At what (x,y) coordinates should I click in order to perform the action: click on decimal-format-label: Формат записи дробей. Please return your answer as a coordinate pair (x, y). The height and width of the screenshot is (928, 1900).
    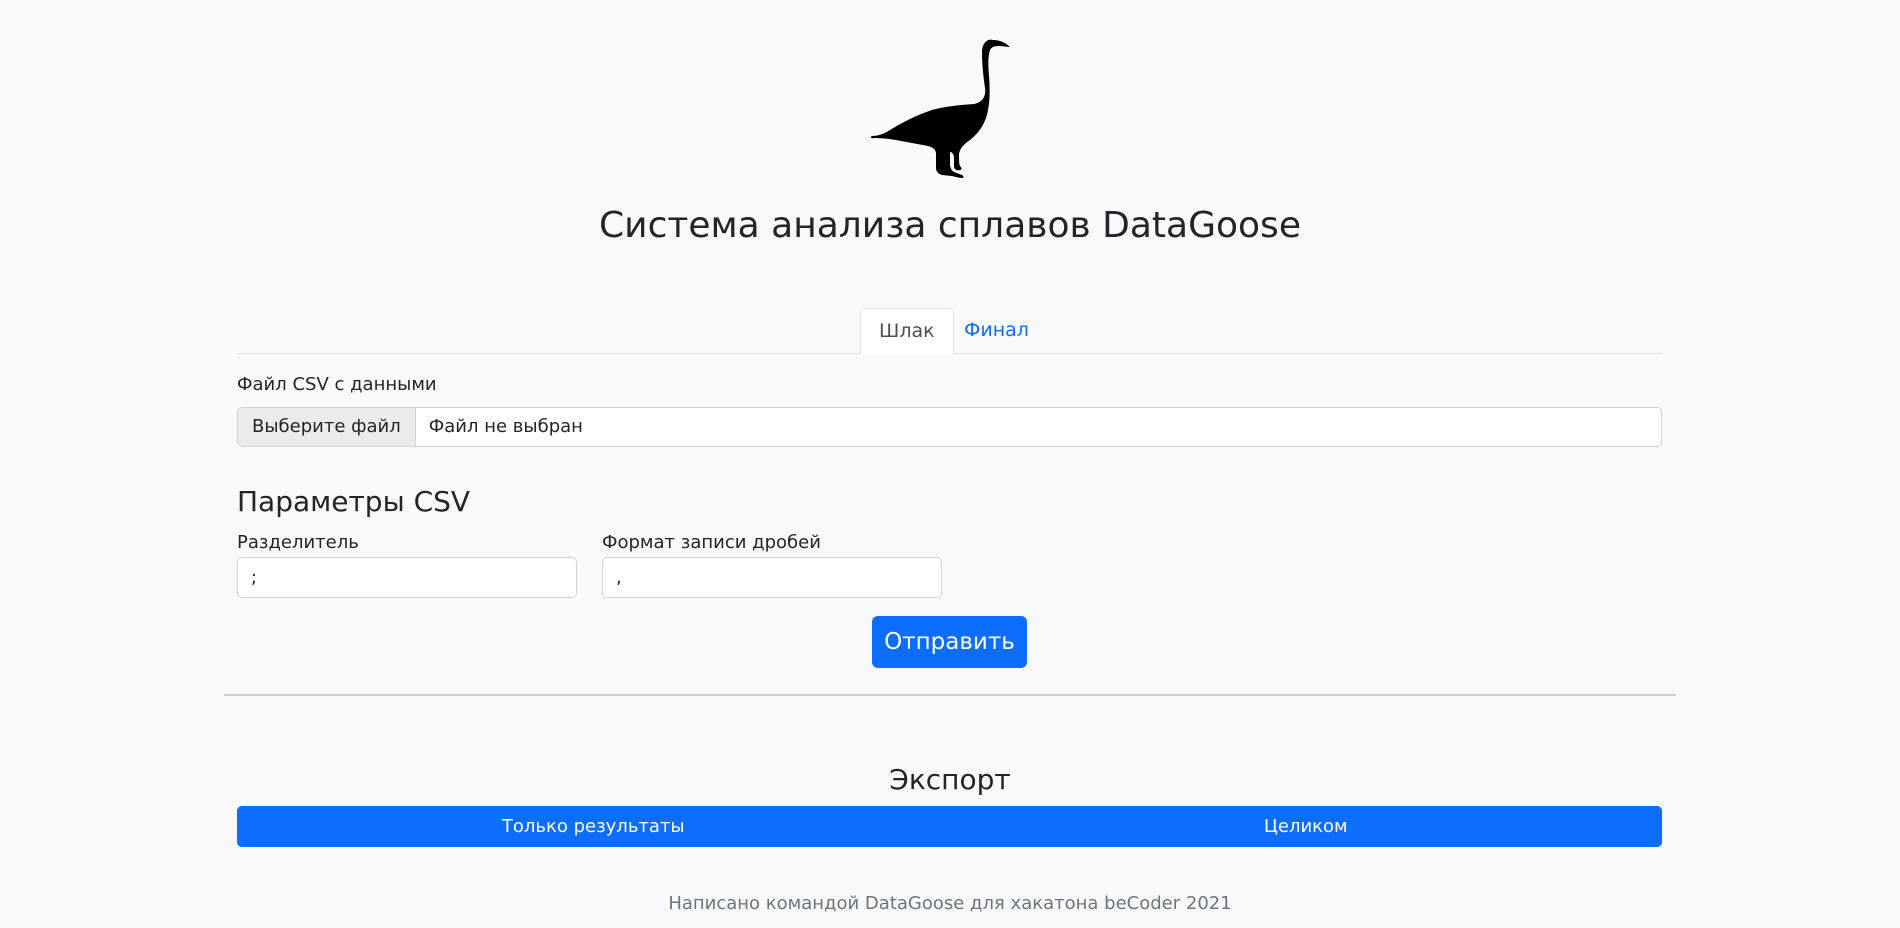
    Looking at the image, I should click on (711, 542).